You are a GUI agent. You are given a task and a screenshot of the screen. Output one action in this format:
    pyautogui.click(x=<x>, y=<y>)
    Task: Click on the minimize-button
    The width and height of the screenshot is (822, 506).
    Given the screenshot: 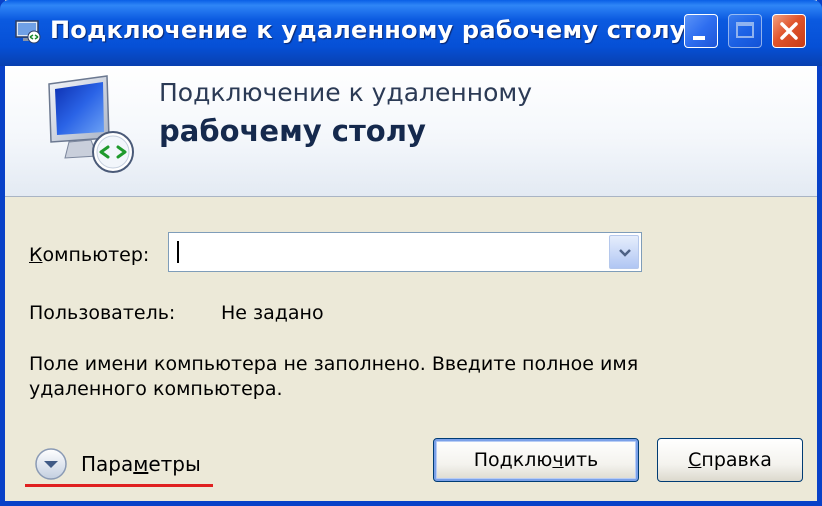 What is the action you would take?
    pyautogui.click(x=701, y=31)
    